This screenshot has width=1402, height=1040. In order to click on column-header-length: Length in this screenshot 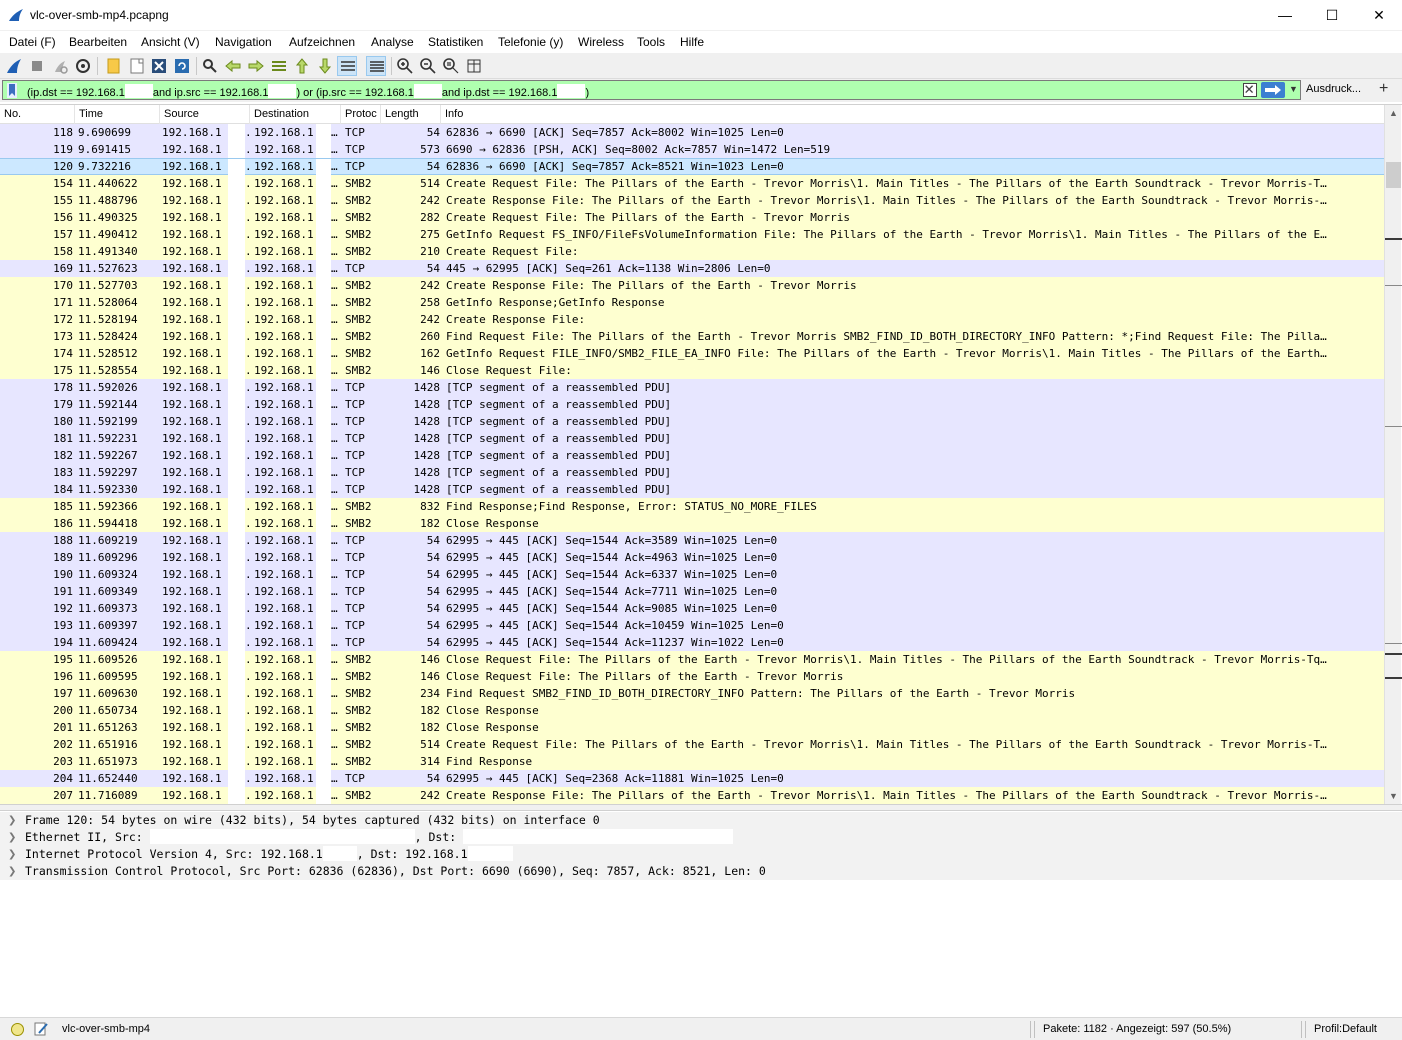, I will do `click(411, 114)`.